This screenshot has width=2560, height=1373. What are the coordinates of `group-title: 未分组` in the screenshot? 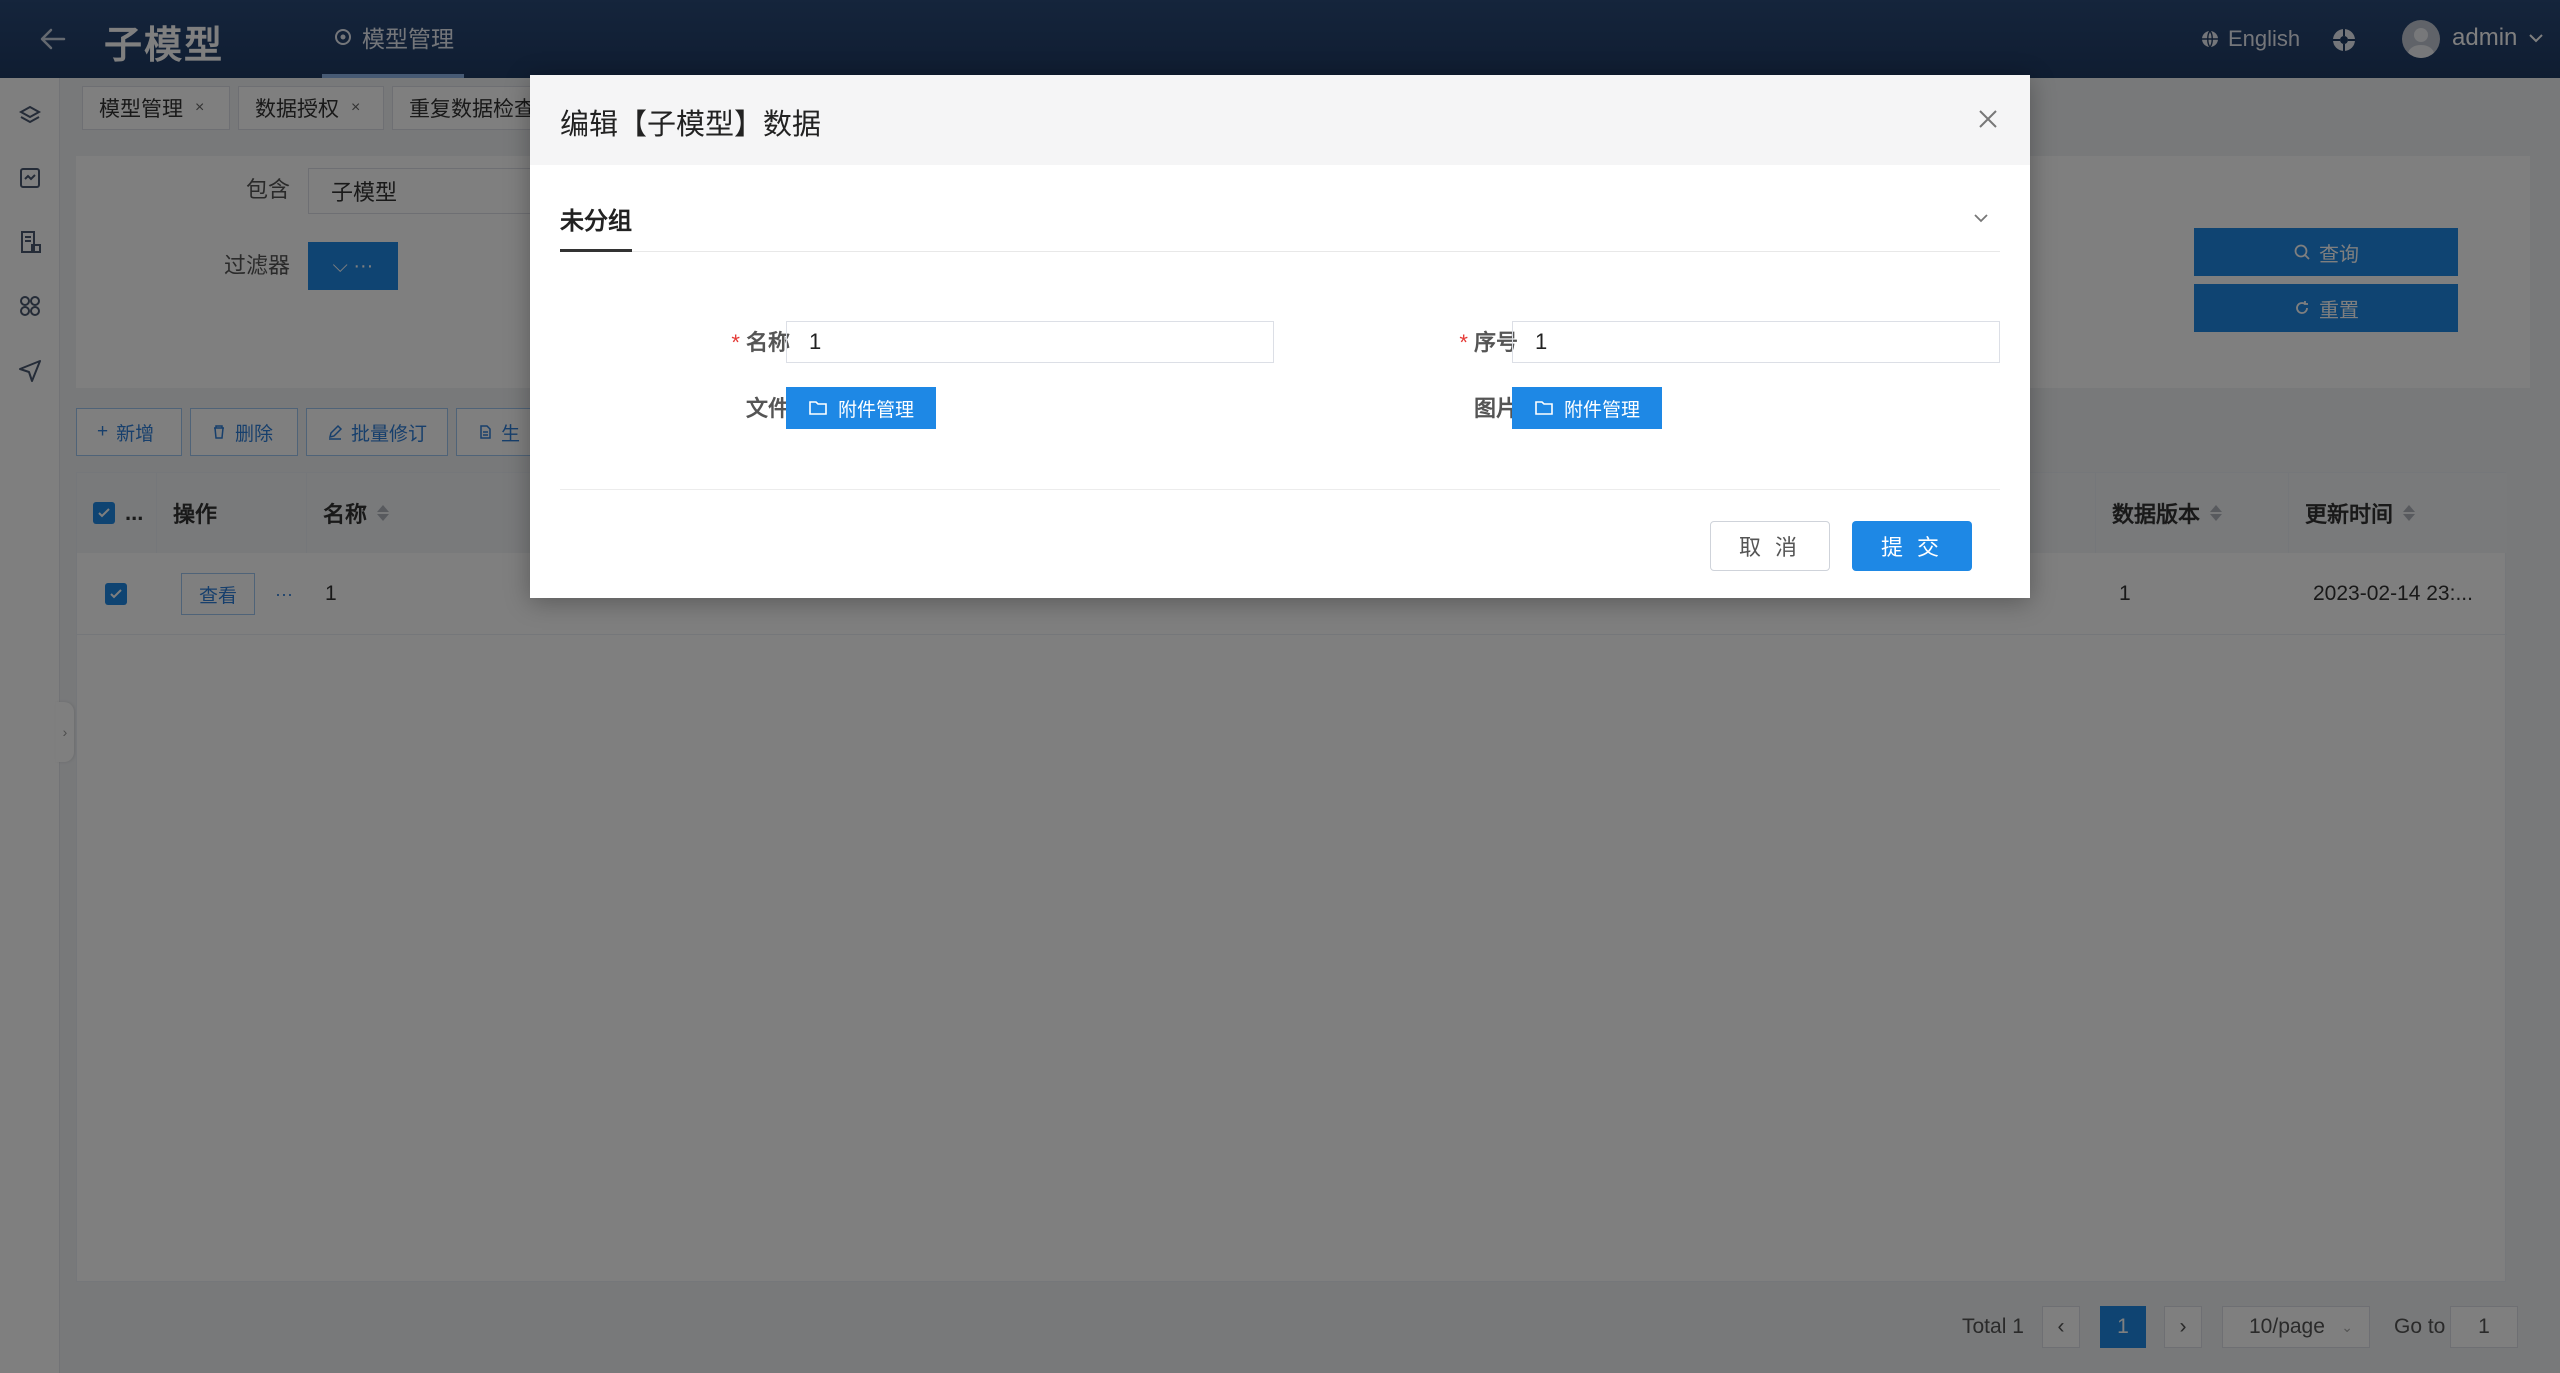 It's located at (596, 218).